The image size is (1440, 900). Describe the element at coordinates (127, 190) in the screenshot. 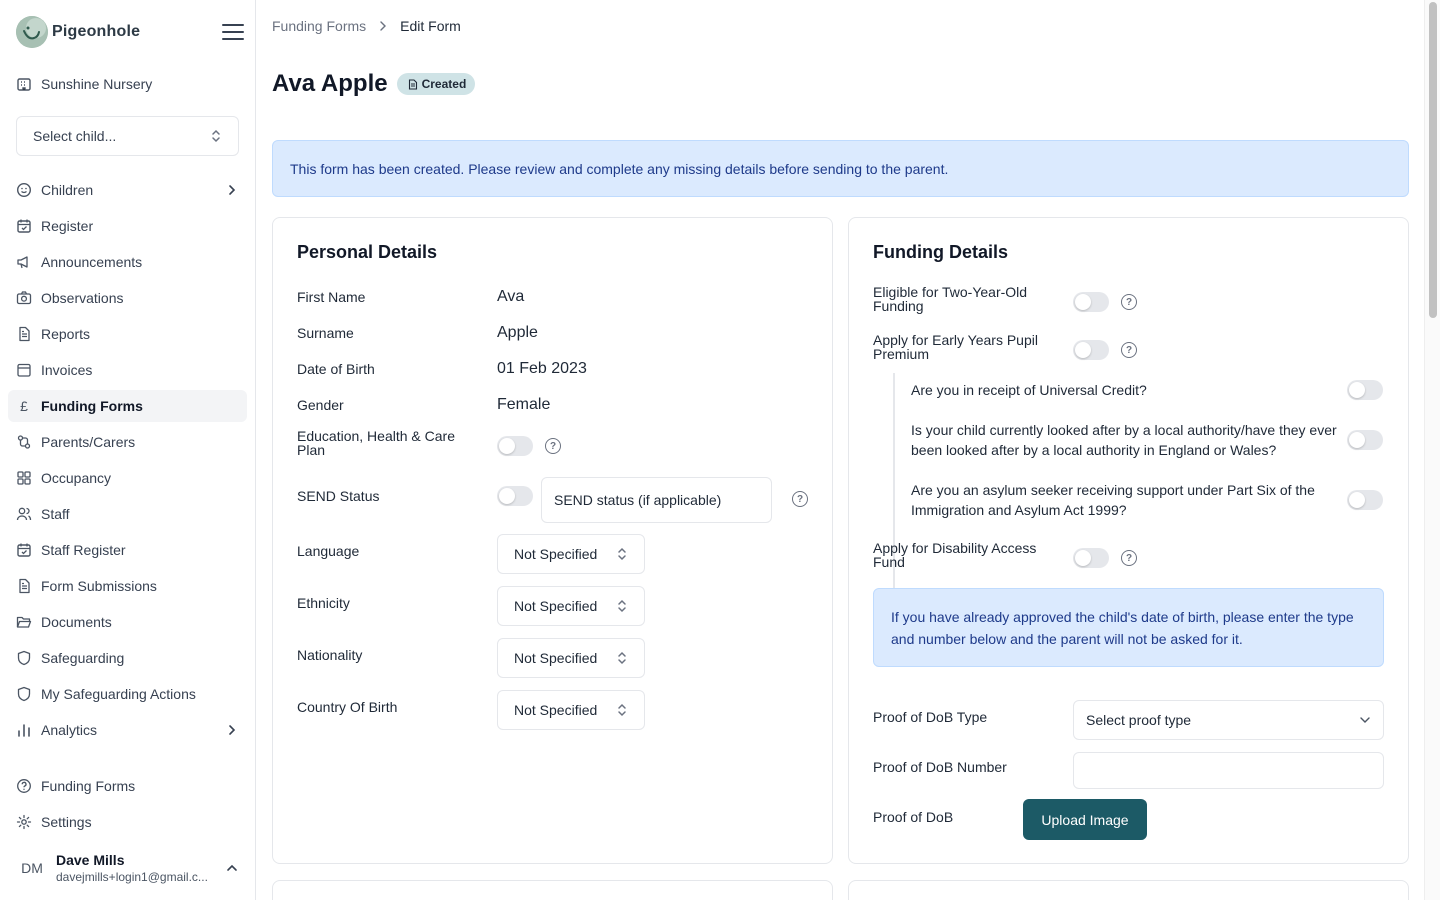

I see `sidebar-item-children: Children` at that location.